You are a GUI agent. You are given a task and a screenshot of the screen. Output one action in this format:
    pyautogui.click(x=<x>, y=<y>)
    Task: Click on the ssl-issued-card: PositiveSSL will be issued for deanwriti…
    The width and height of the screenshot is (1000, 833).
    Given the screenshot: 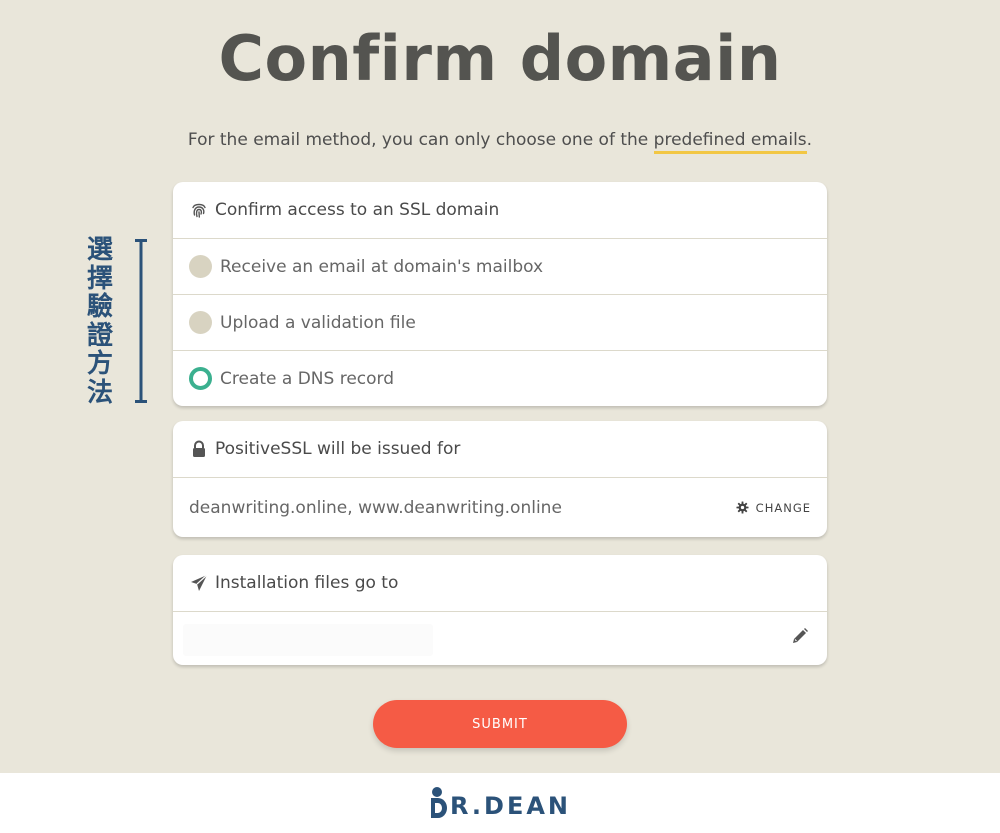 What is the action you would take?
    pyautogui.click(x=500, y=479)
    